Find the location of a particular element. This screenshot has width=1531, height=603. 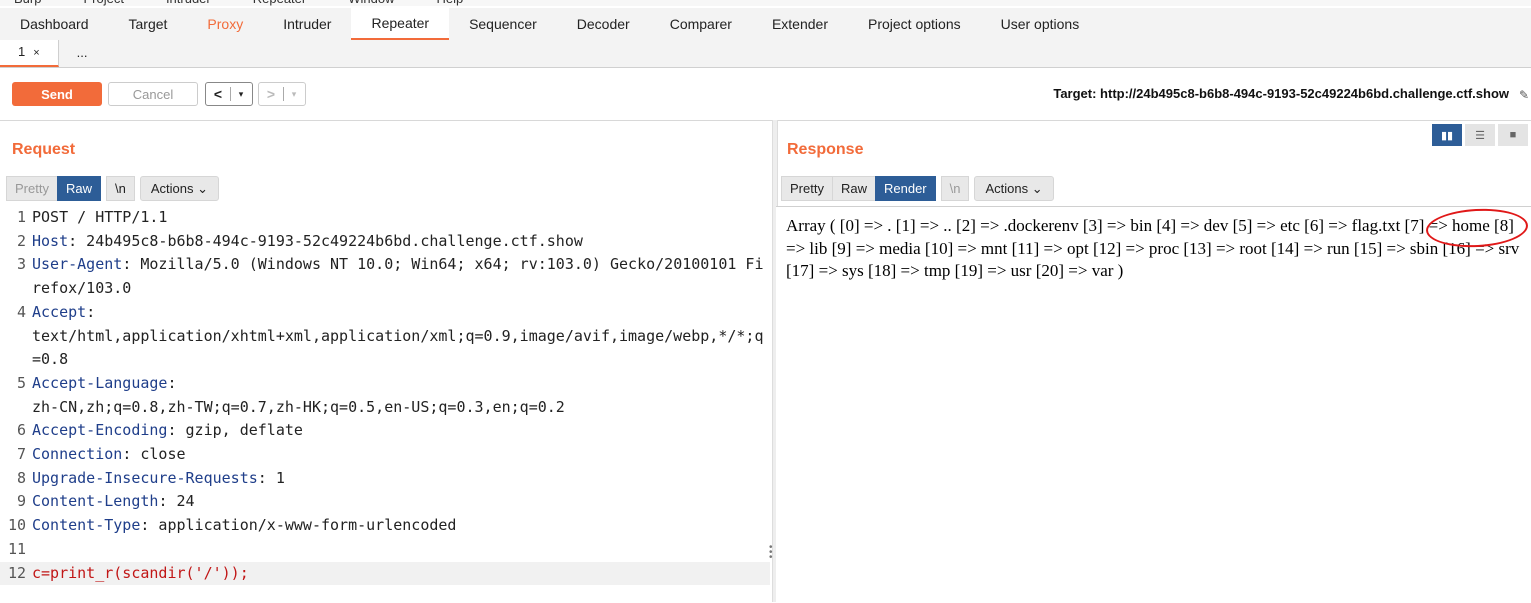

line-number: 5 is located at coordinates (21, 382).